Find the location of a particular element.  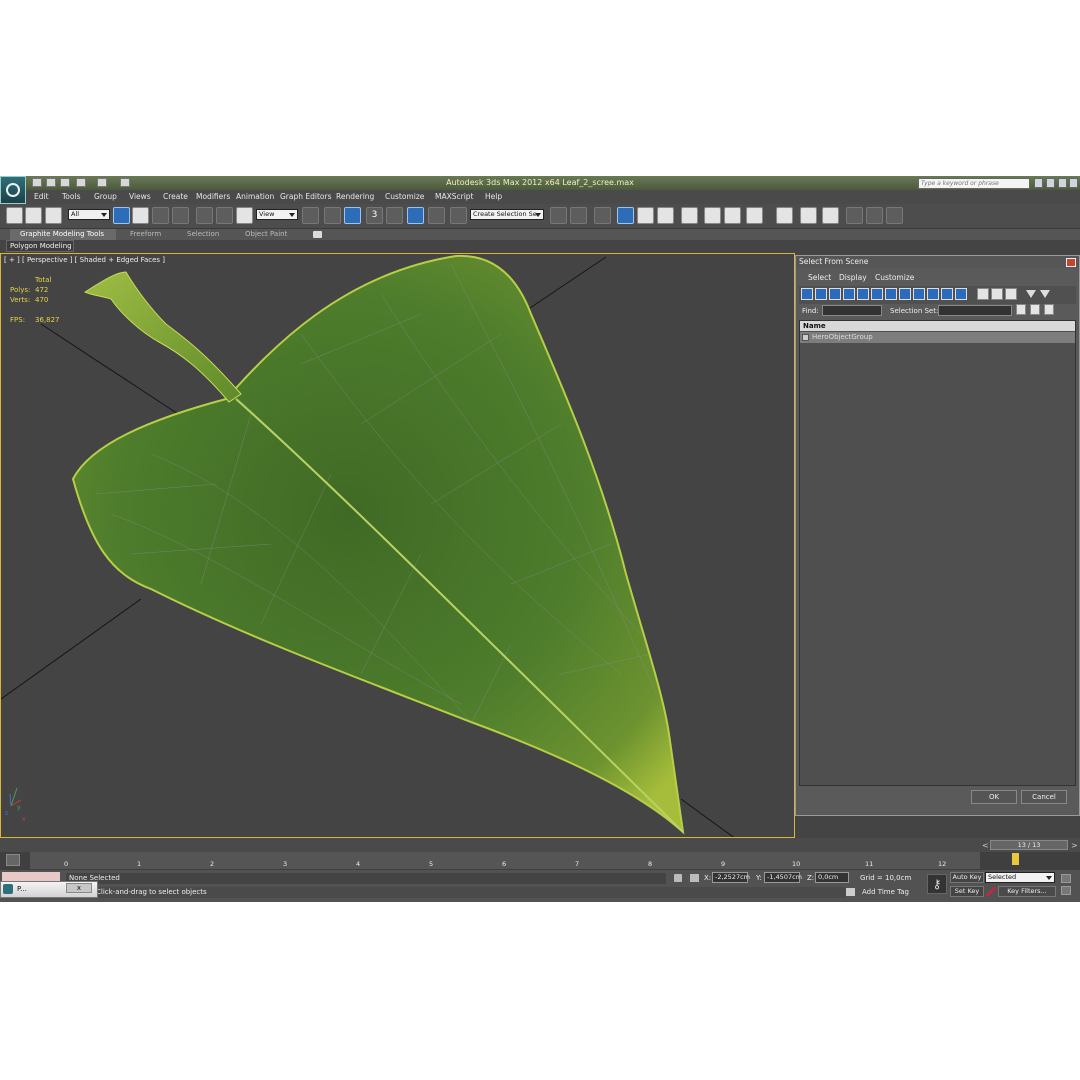

select-invert-icon is located at coordinates (1011, 294).